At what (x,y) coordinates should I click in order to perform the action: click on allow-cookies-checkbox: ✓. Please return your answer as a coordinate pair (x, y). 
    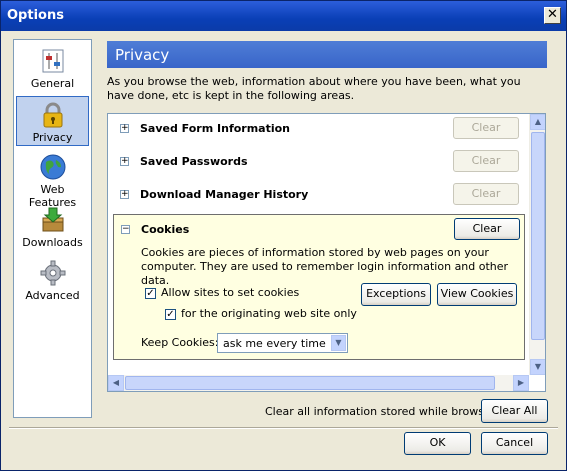
    Looking at the image, I should click on (150, 293).